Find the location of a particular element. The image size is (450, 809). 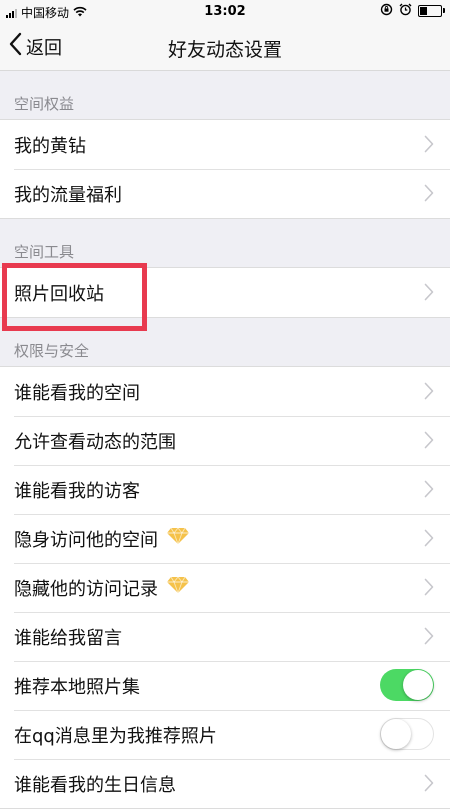

settings-row-label: 谁能看我的生日信息 is located at coordinates (95, 785).